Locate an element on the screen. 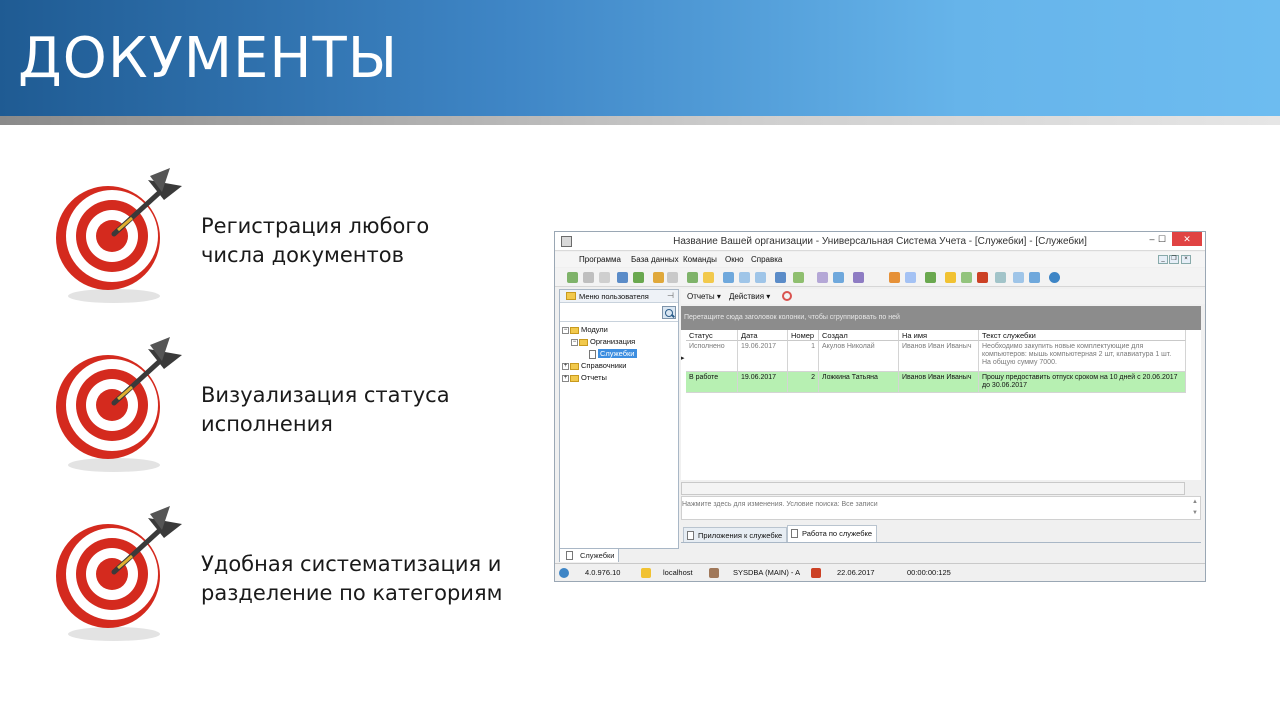 The image size is (1280, 720). main-toolbar is located at coordinates (880, 277).